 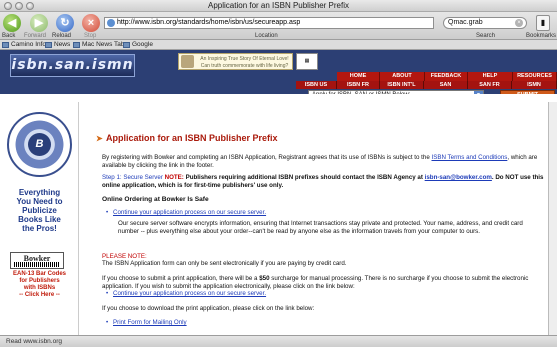 I want to click on ad-line-2: Can truth commemorate with life living?, so click(x=244, y=66).